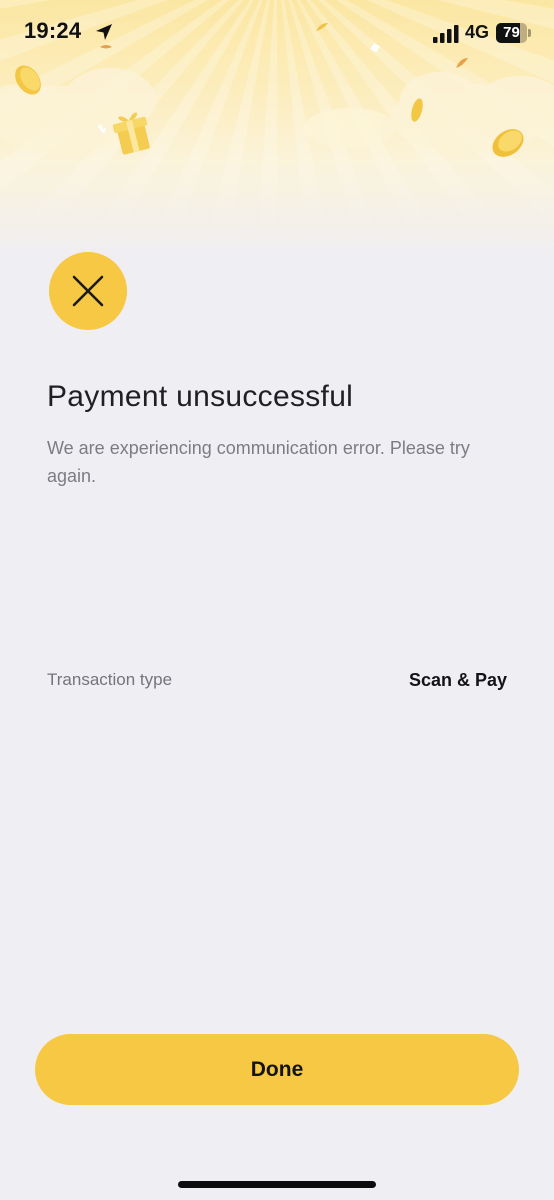 The width and height of the screenshot is (554, 1200). I want to click on battery-icon: 79, so click(514, 33).